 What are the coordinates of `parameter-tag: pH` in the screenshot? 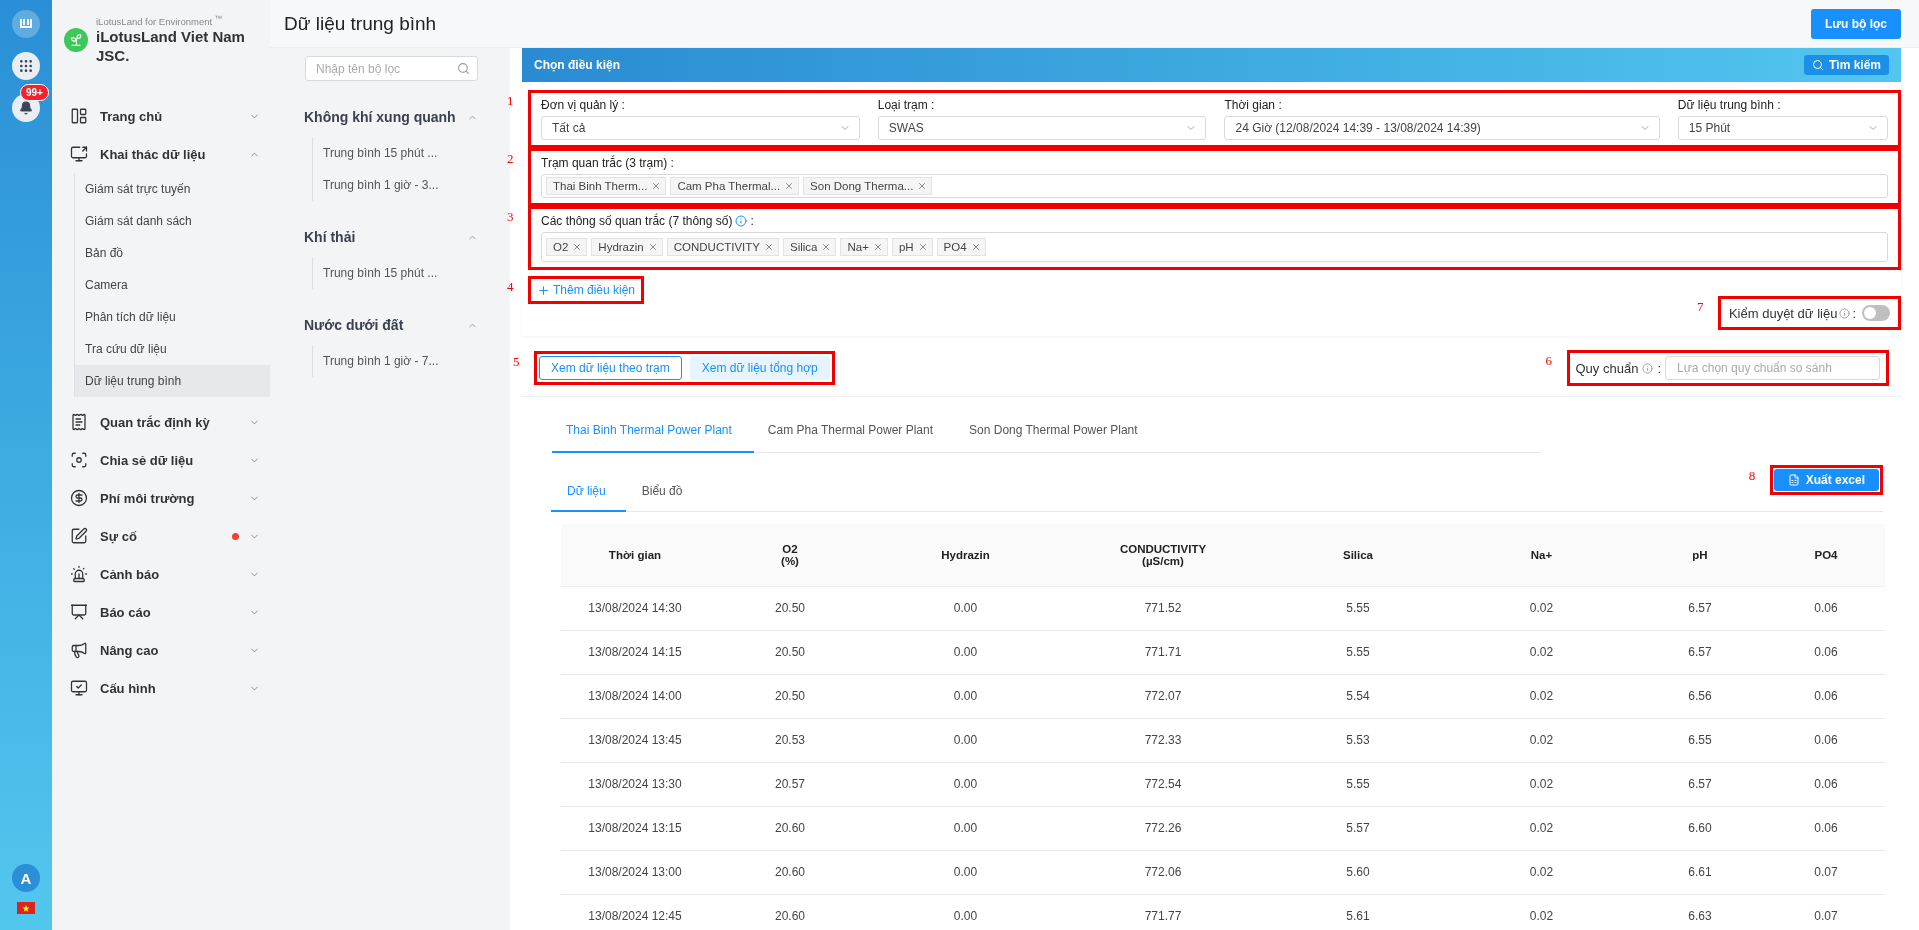 It's located at (912, 247).